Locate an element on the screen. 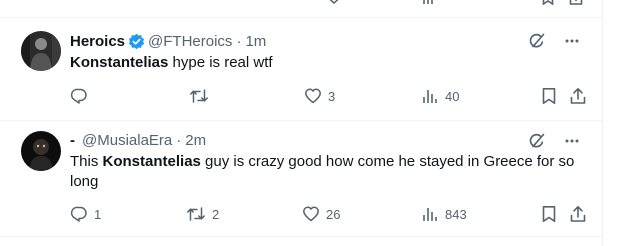  like-count: 3 is located at coordinates (332, 96).